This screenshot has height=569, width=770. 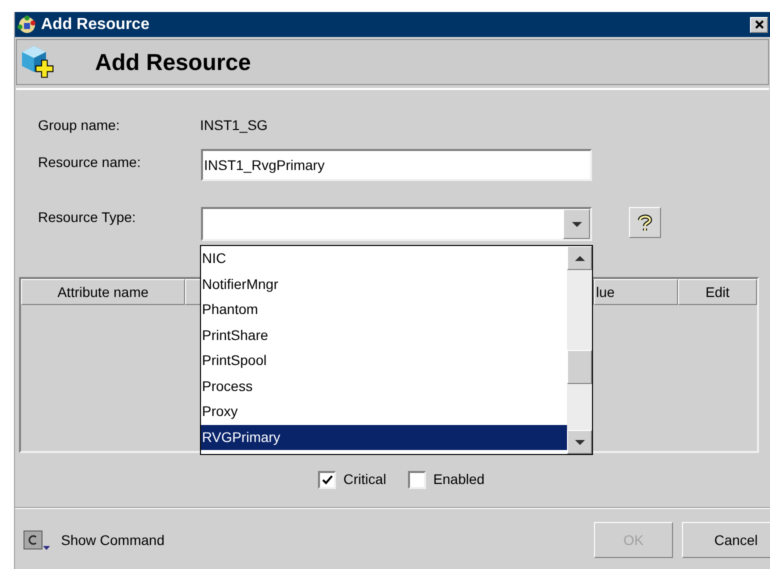 What do you see at coordinates (636, 292) in the screenshot?
I see `column-header: lue` at bounding box center [636, 292].